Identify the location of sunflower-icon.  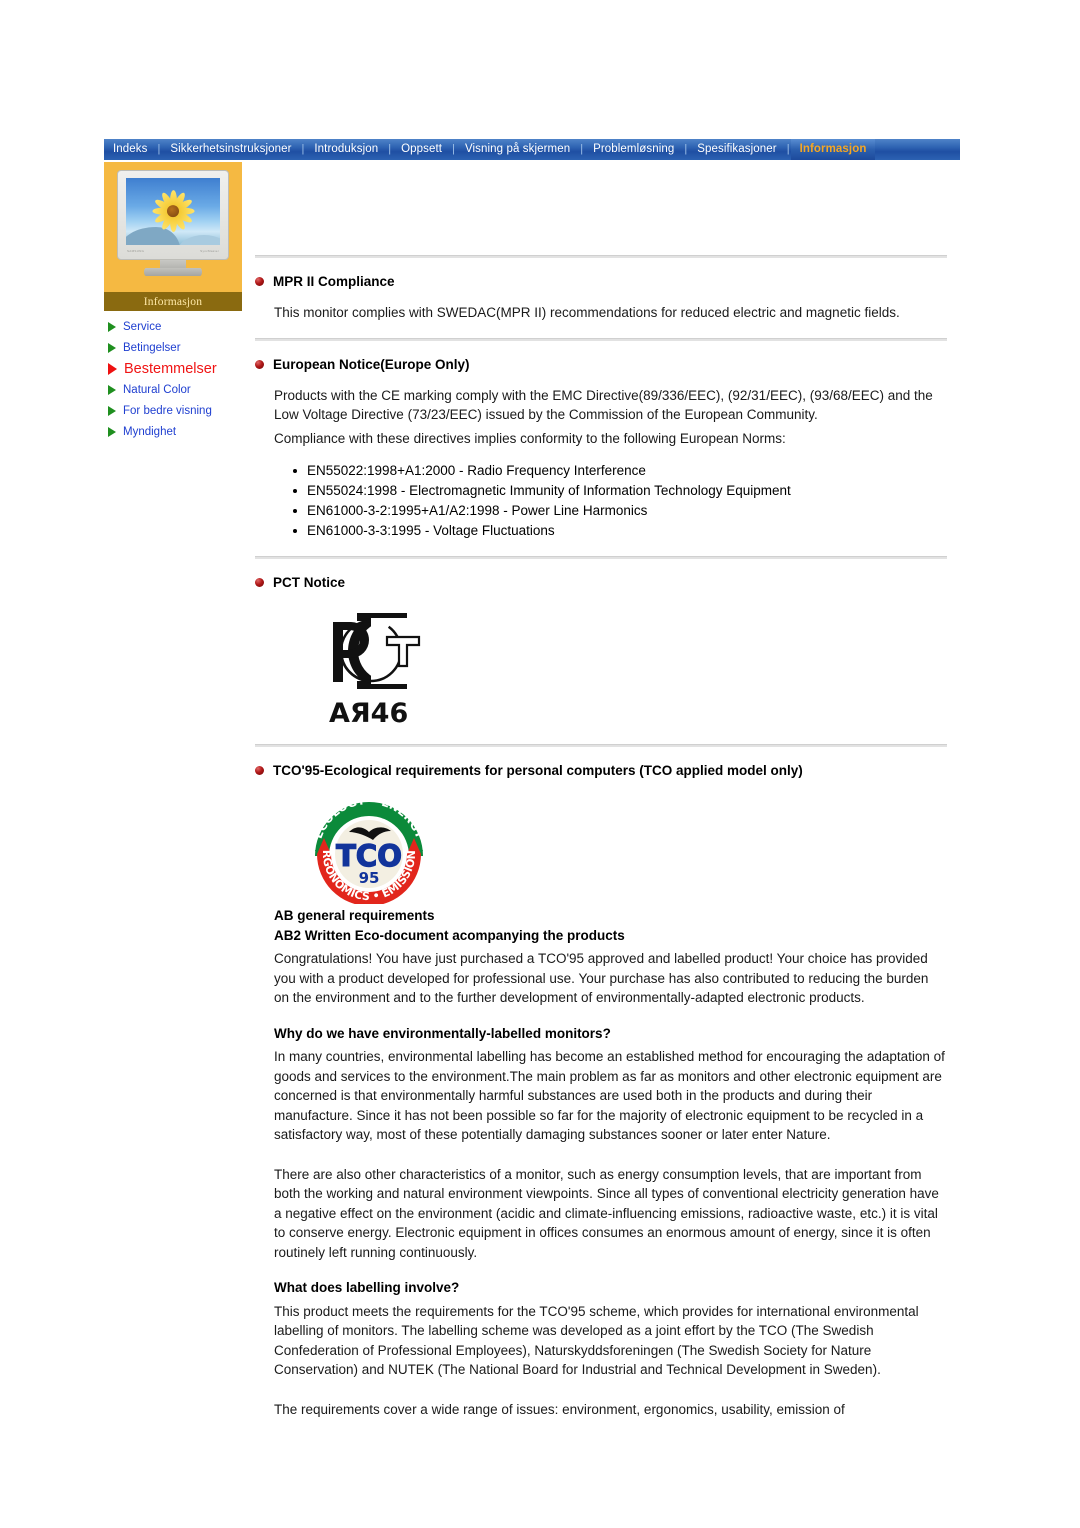
(173, 211).